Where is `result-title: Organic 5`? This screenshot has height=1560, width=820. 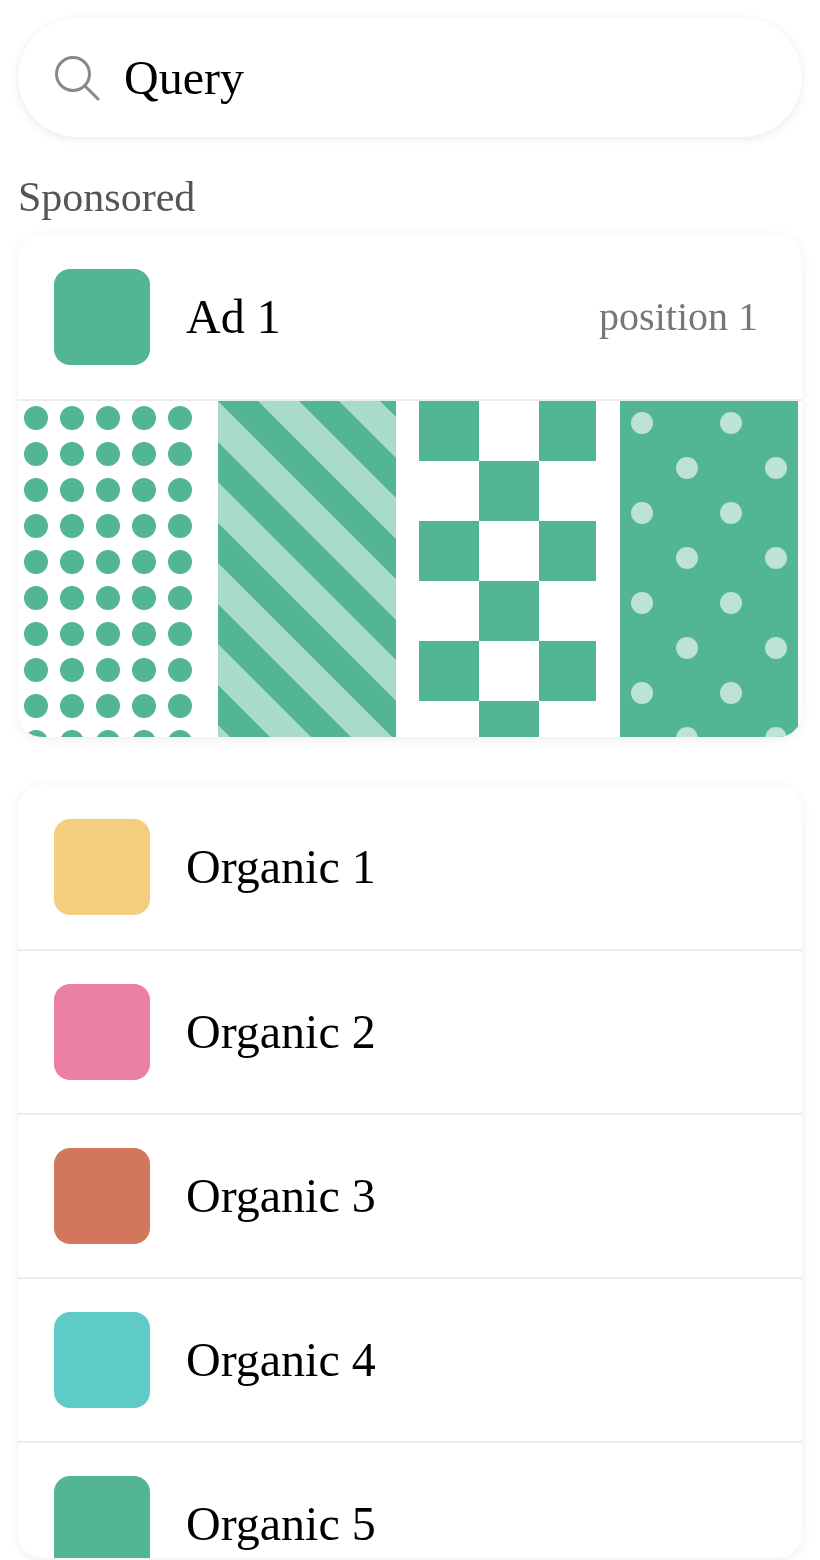 result-title: Organic 5 is located at coordinates (281, 1524).